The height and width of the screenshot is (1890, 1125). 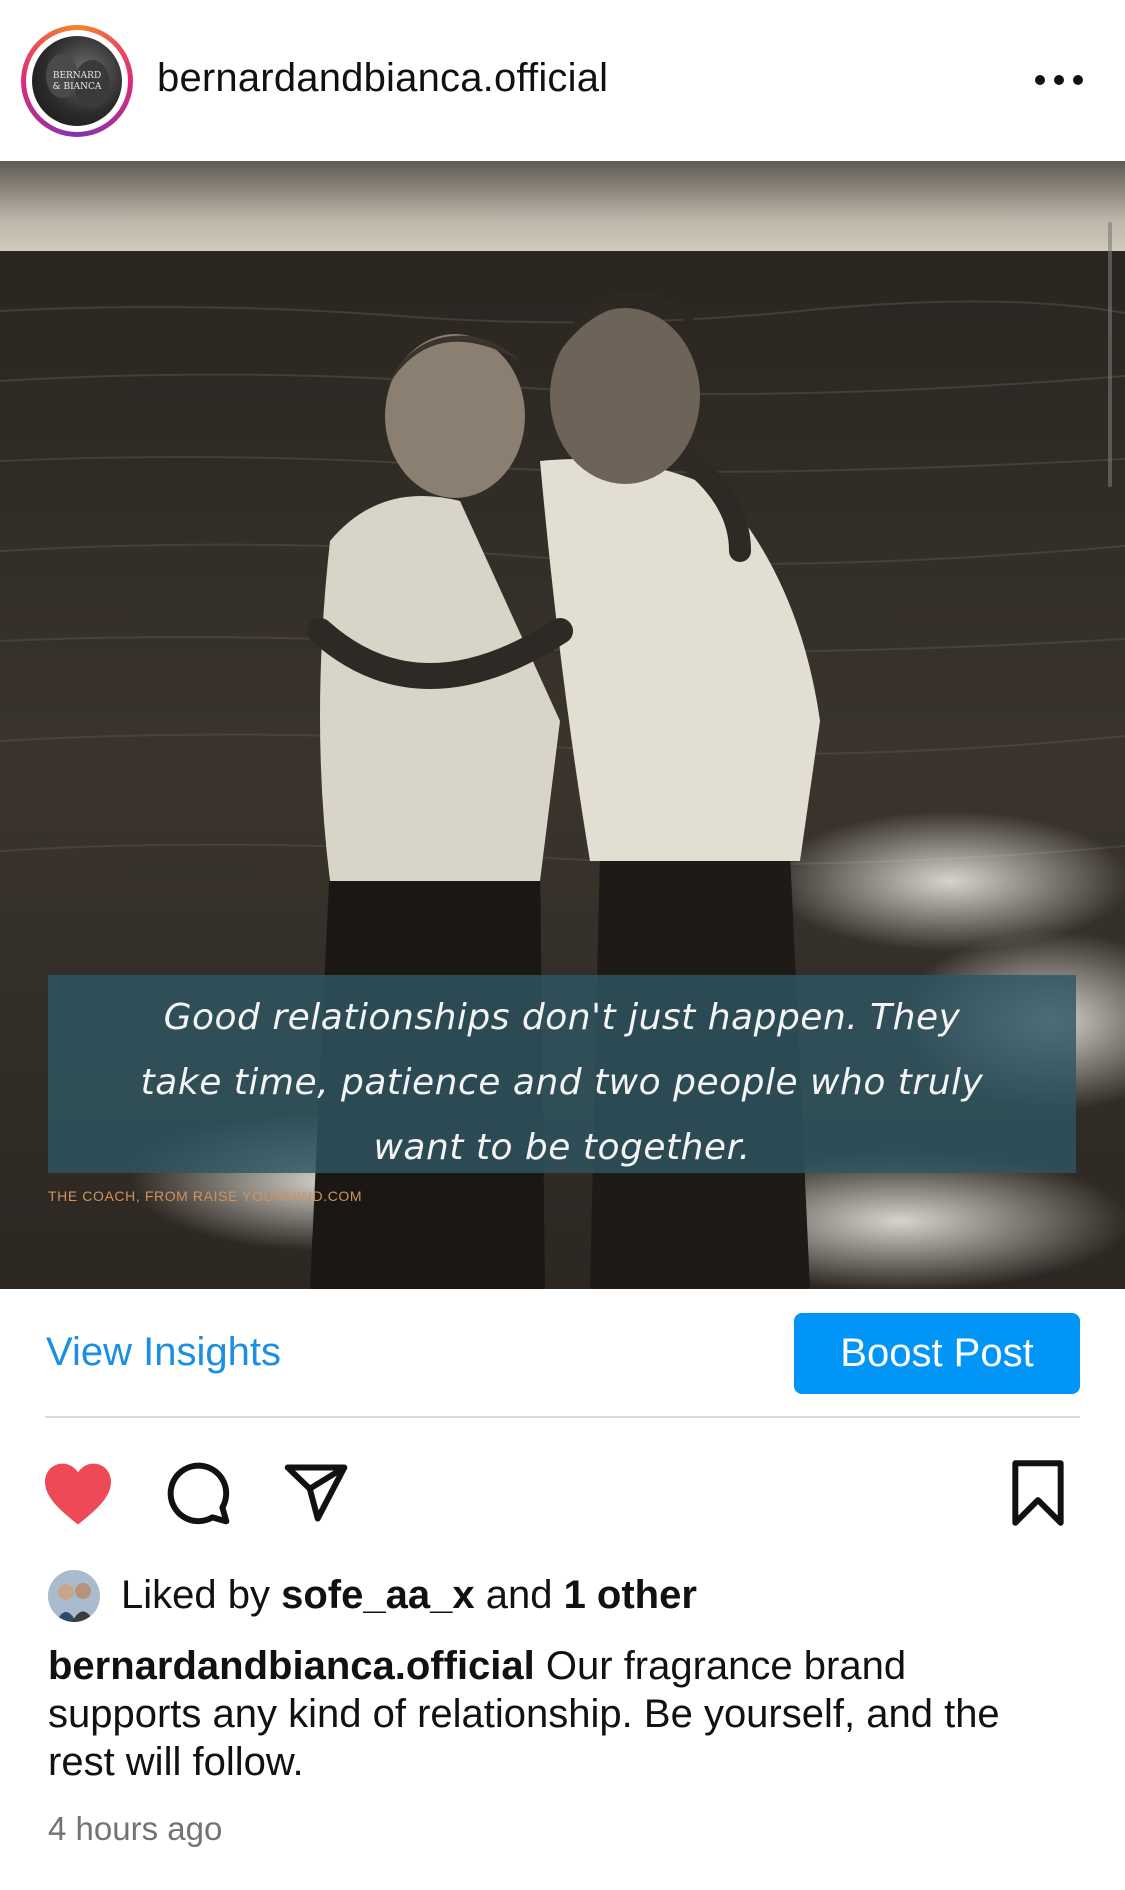 I want to click on quote-credit: THE COACH, FROM RAISE YOURMIND.COM, so click(x=205, y=1196).